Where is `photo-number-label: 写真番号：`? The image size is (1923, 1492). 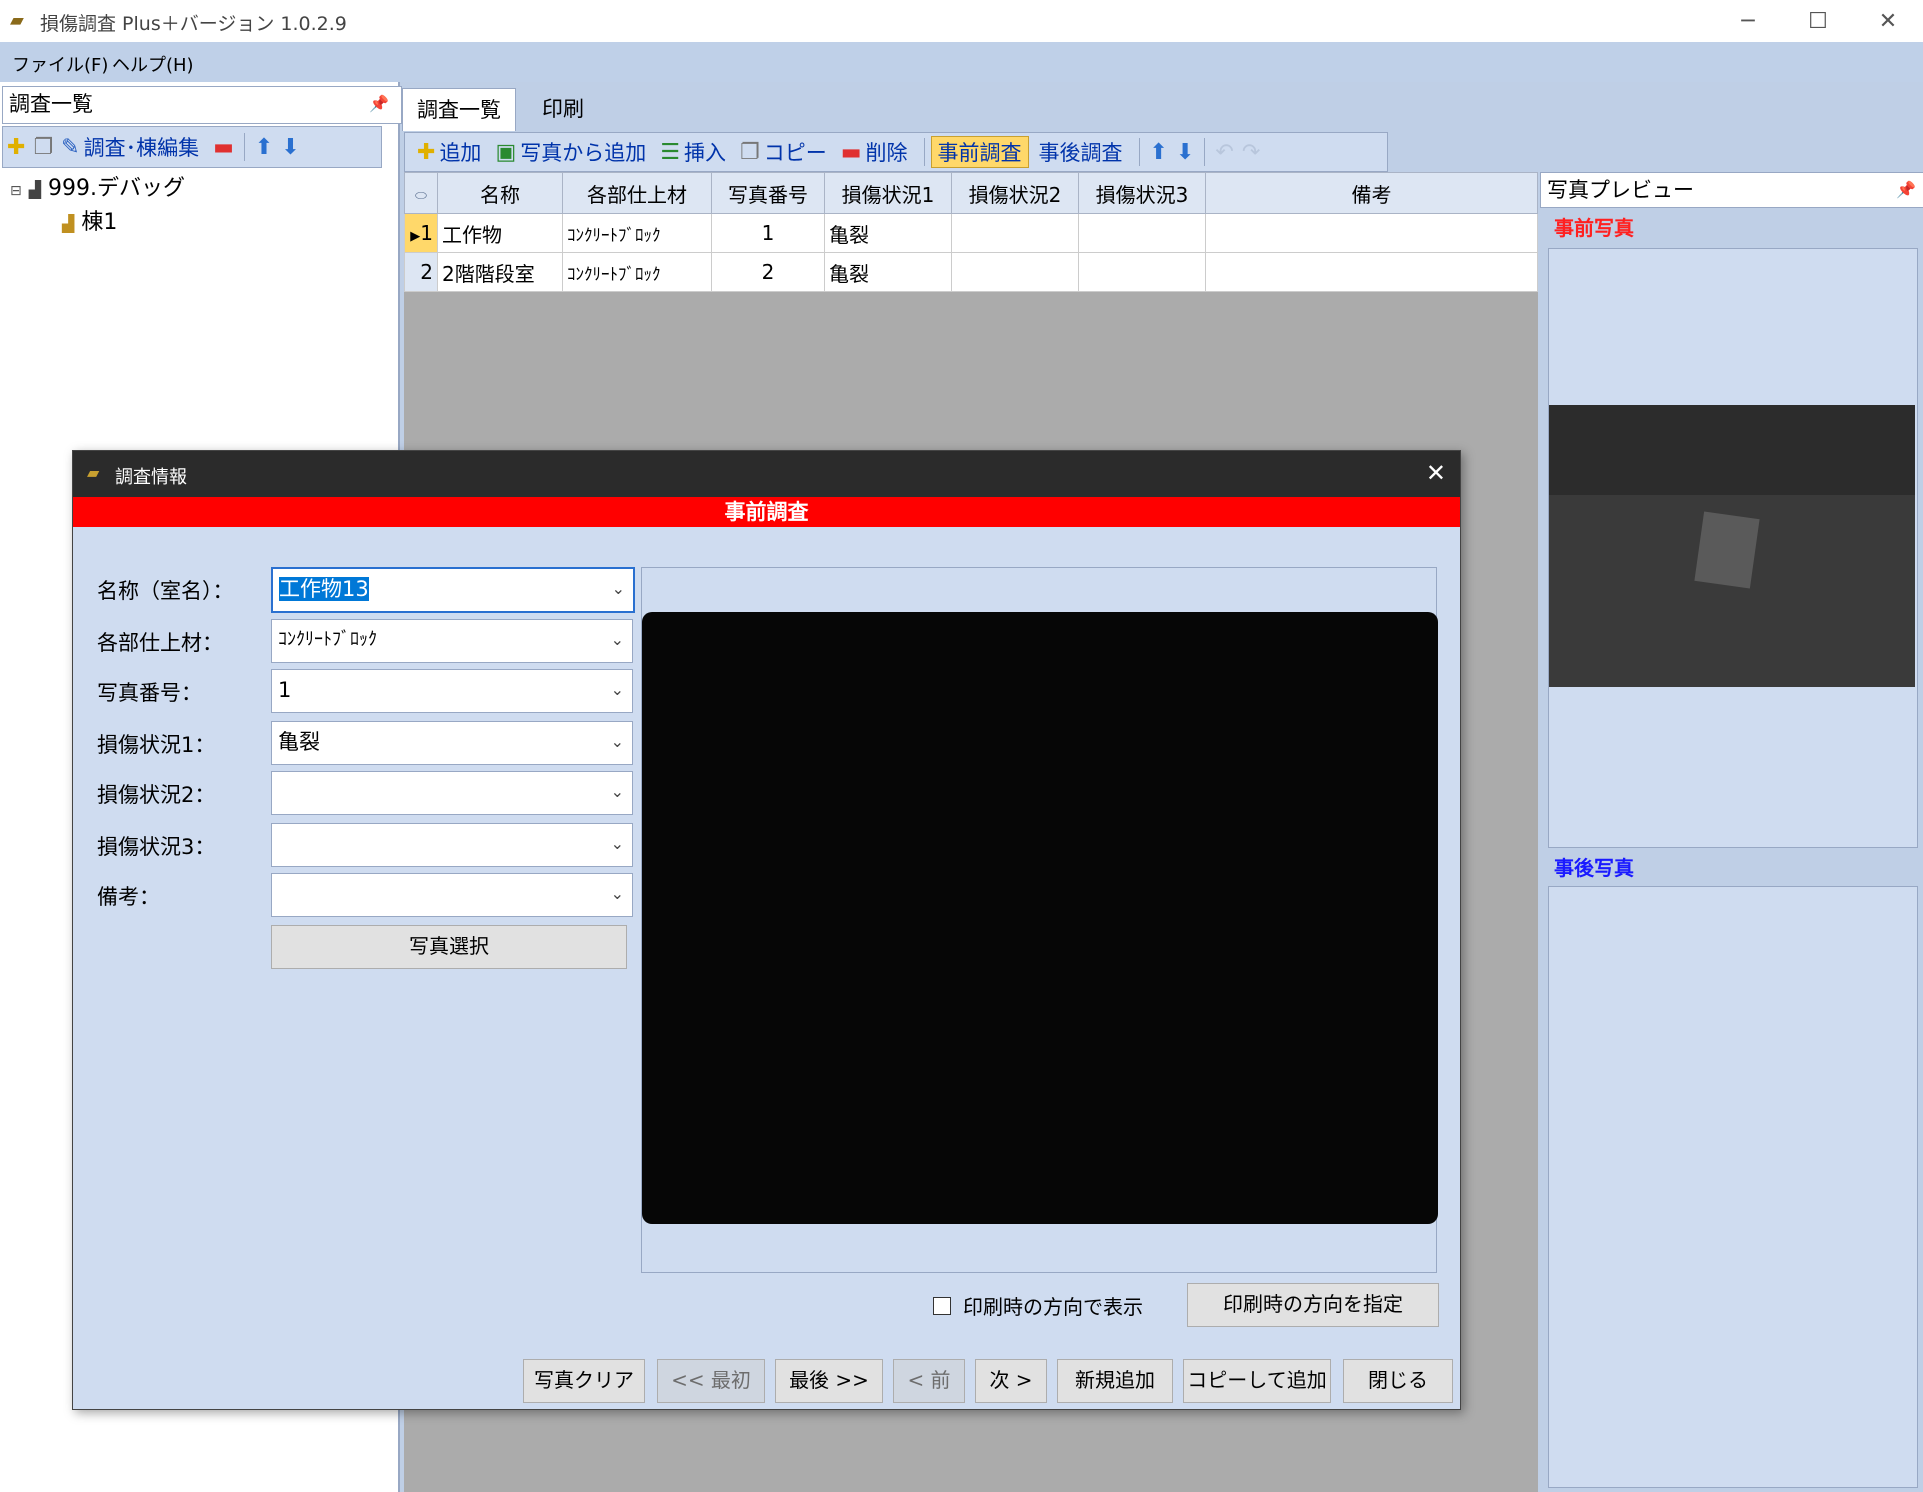 photo-number-label: 写真番号： is located at coordinates (149, 693).